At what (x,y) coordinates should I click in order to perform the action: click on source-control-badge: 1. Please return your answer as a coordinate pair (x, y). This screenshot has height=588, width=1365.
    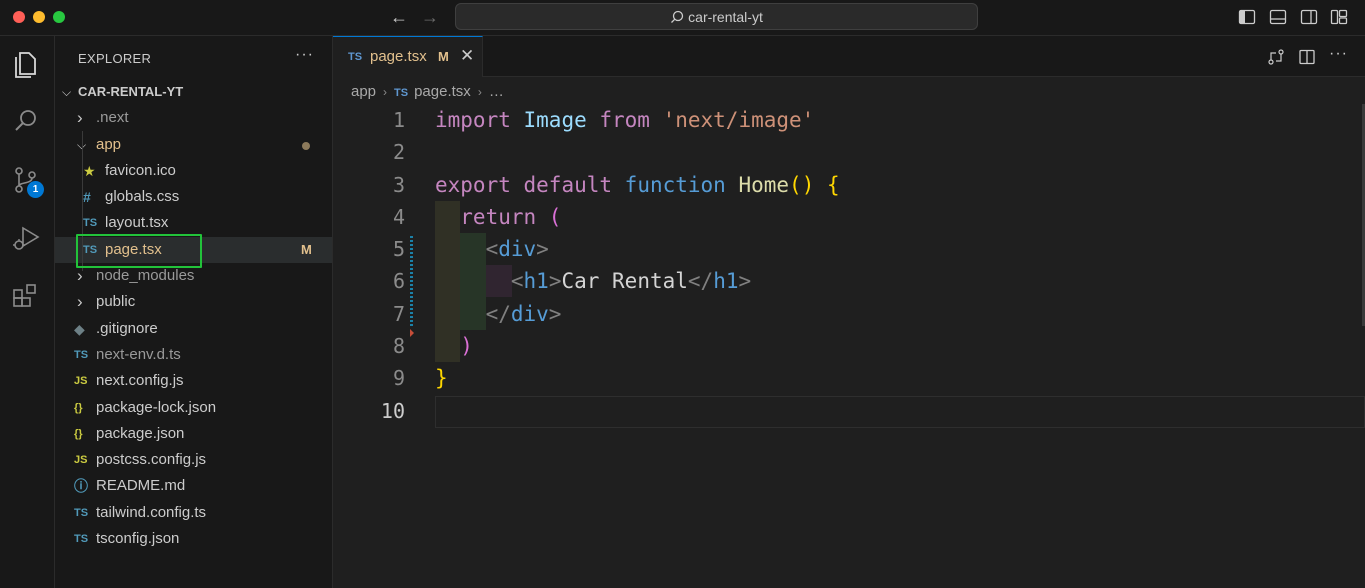
    Looking at the image, I should click on (35, 189).